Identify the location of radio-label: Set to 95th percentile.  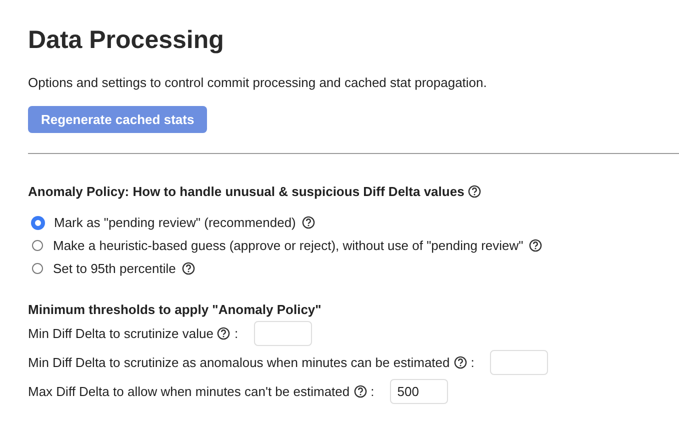
(114, 268).